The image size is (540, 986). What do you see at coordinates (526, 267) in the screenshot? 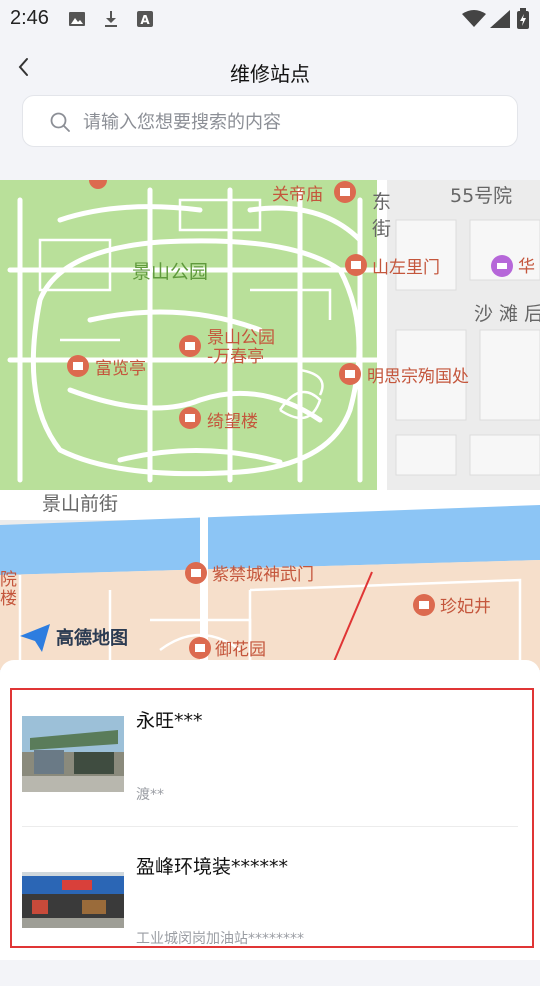
I see `map-label-hua: 华` at bounding box center [526, 267].